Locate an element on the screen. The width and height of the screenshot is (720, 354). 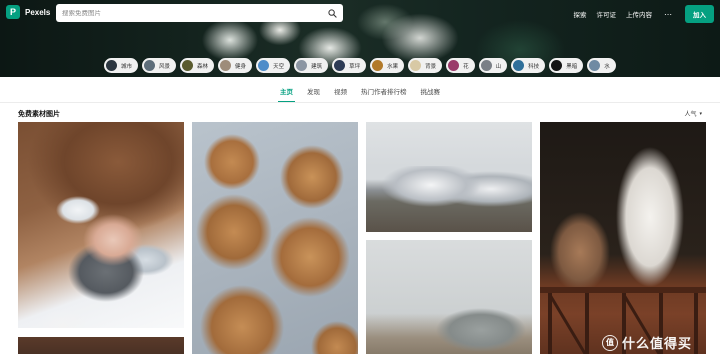
chevron-down-icon: ▾ is located at coordinates (700, 113).